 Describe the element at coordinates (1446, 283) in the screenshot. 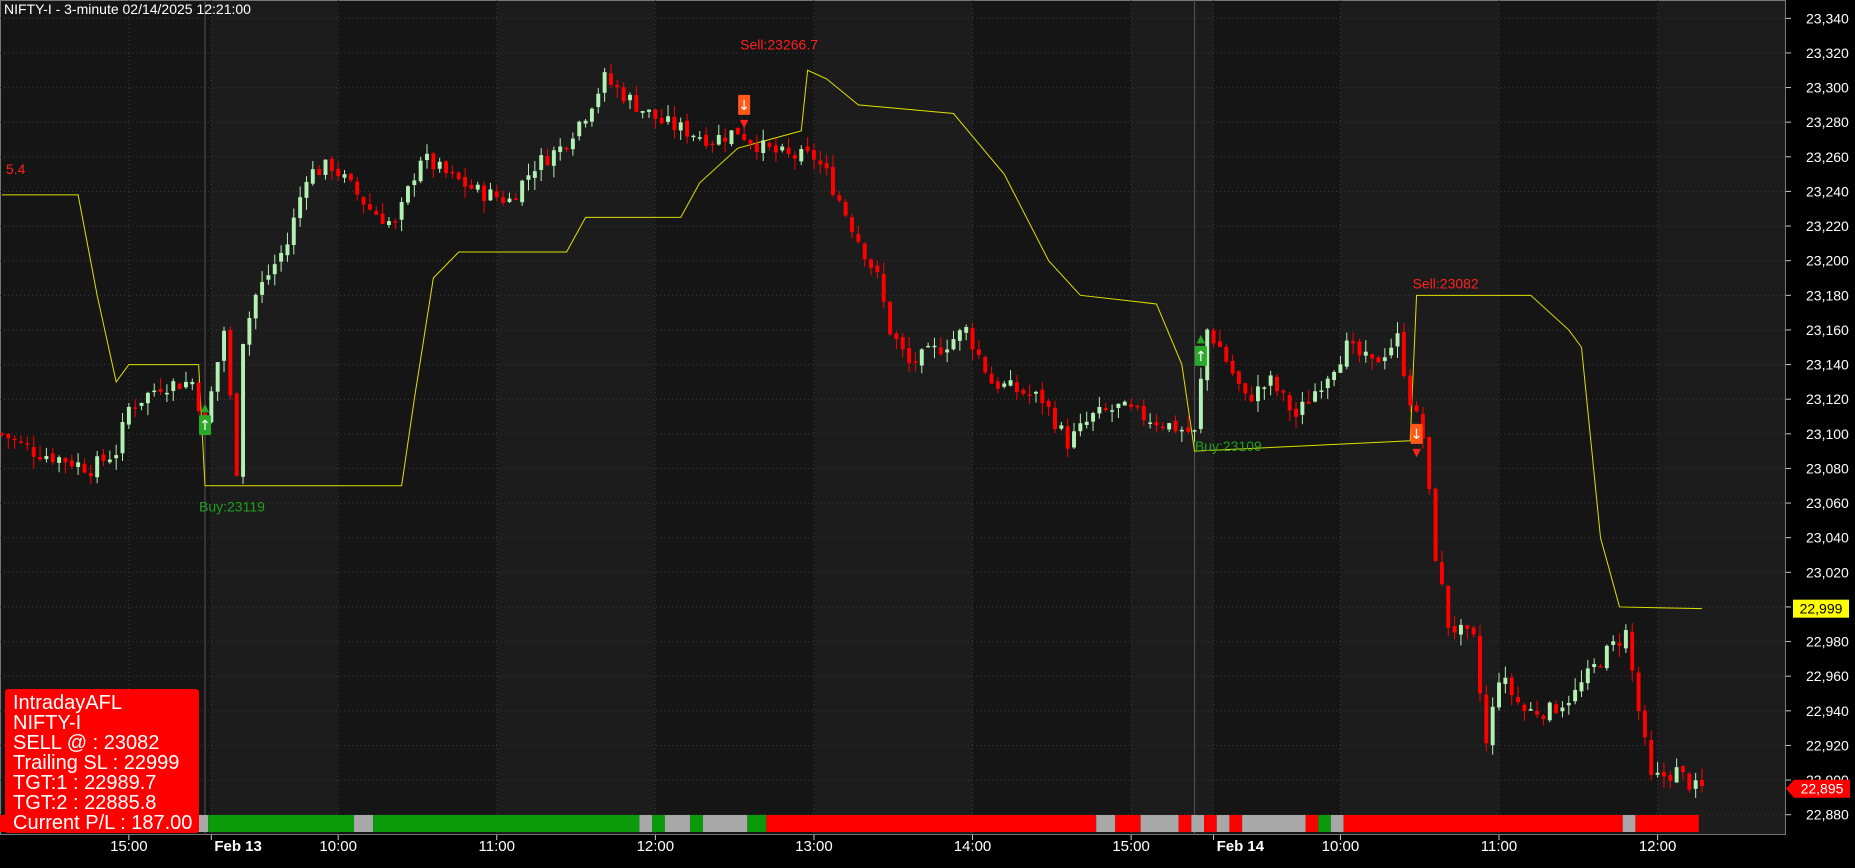

I see `sell-signal-label: Sell:23082` at that location.